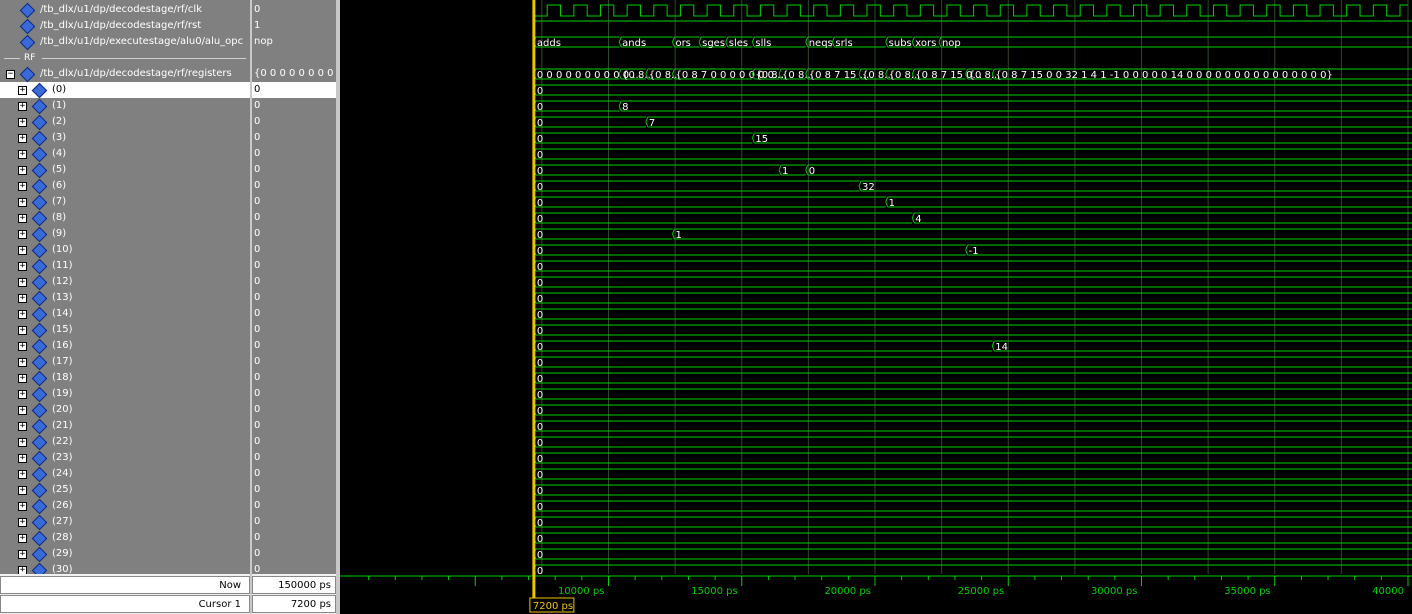 The width and height of the screenshot is (1412, 614). I want to click on register-row: + (2), so click(125, 122).